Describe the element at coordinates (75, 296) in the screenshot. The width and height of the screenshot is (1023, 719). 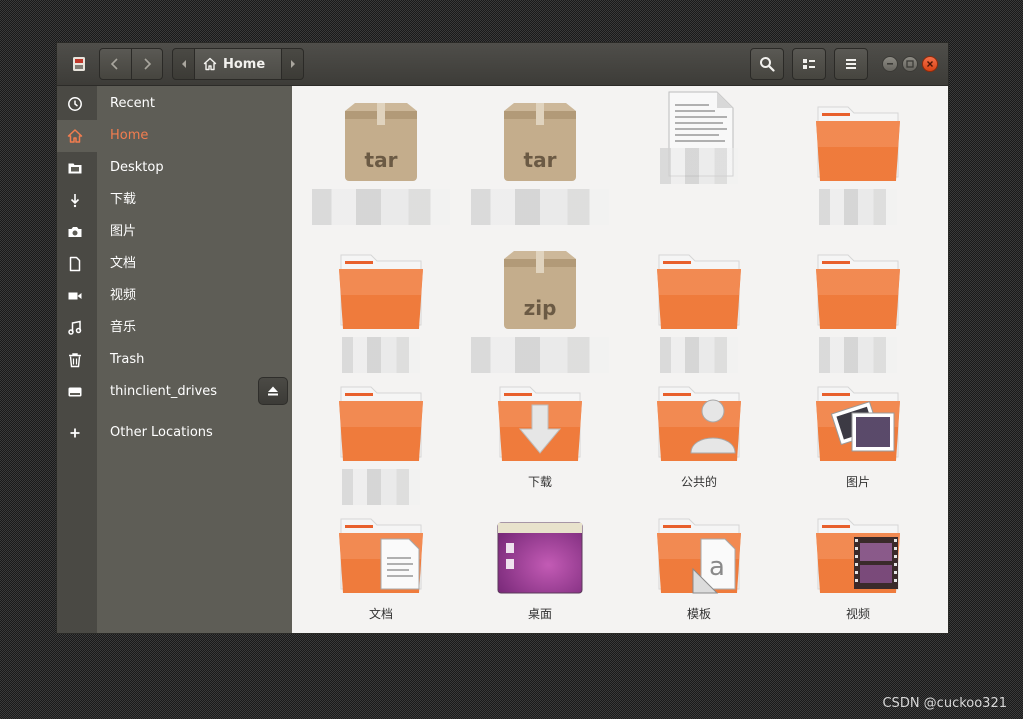
I see `video-icon` at that location.